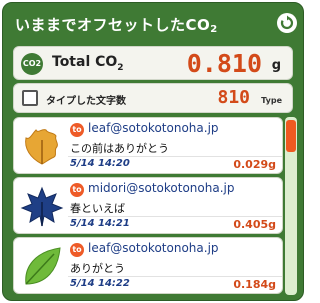 This screenshot has height=303, width=320. What do you see at coordinates (32, 64) in the screenshot?
I see `co2-badge-icon: CO2` at bounding box center [32, 64].